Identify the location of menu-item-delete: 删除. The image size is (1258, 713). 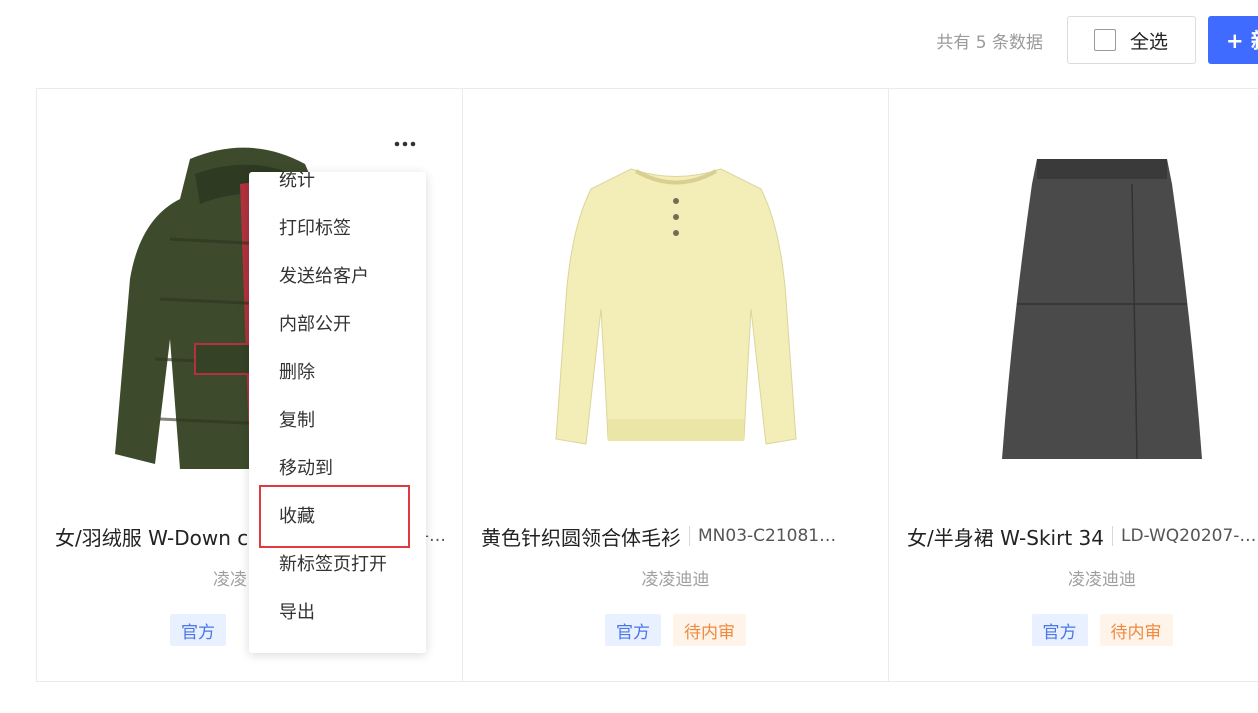
(297, 371).